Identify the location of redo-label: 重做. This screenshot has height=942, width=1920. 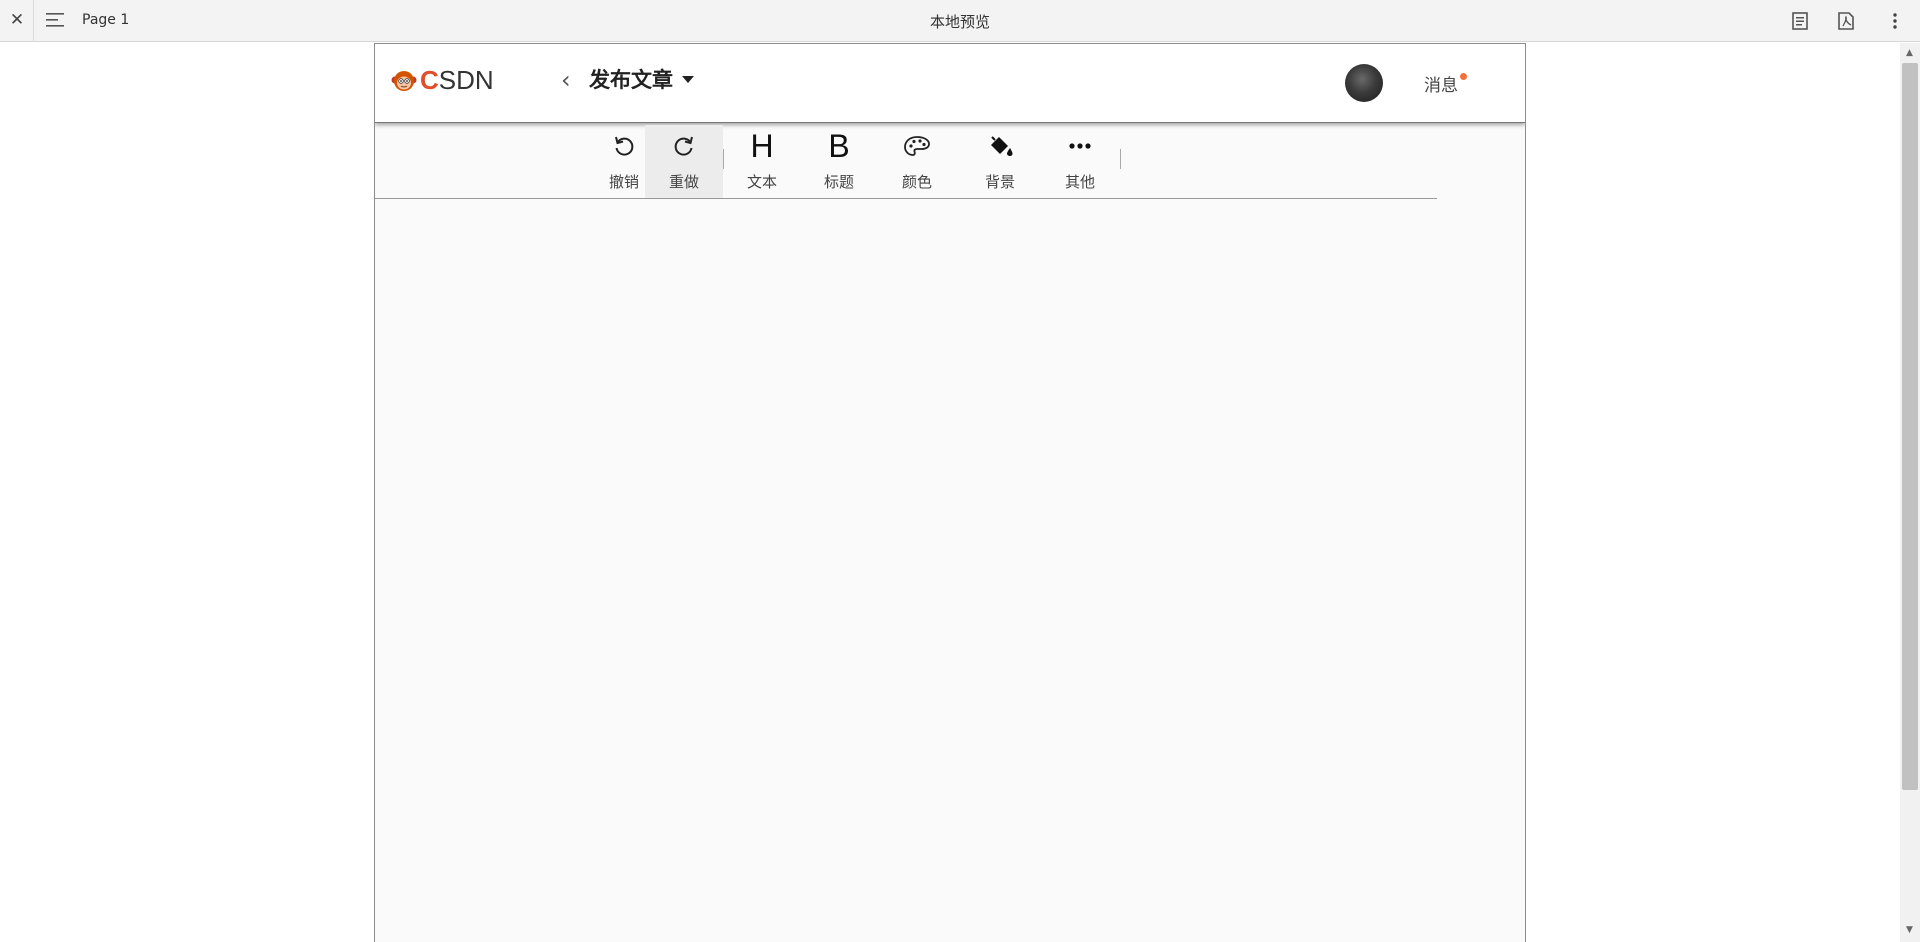
(683, 182).